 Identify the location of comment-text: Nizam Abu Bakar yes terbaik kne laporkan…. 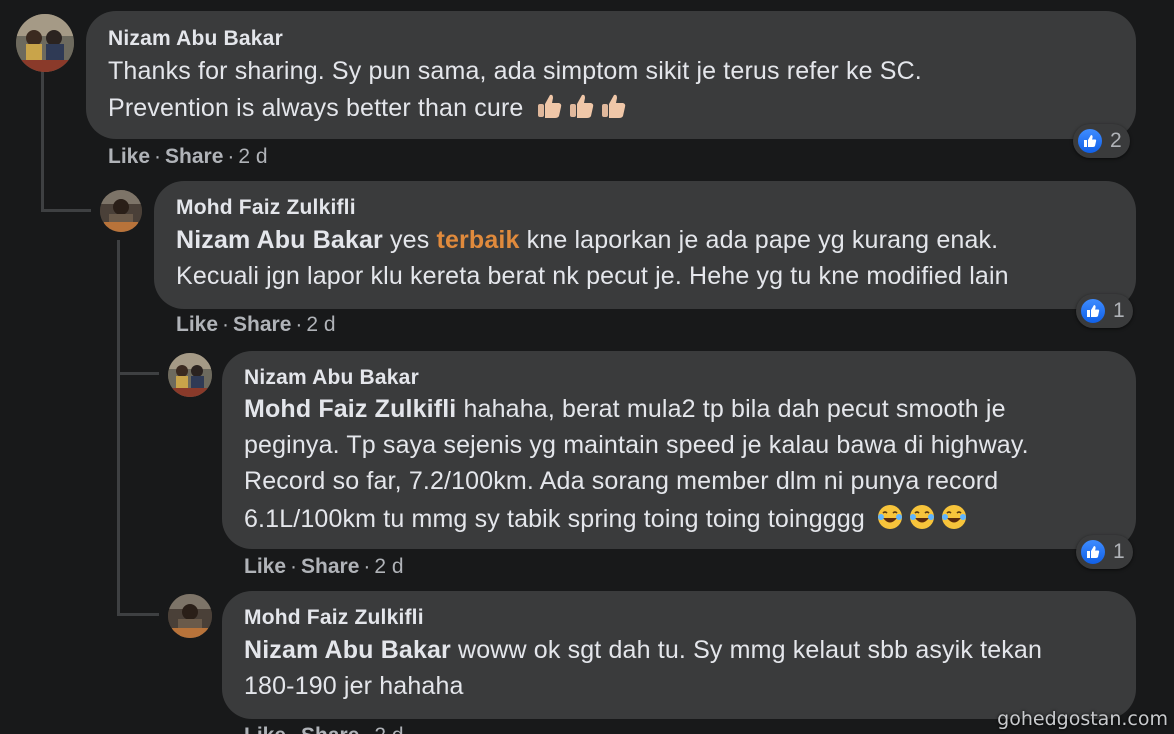
(587, 240).